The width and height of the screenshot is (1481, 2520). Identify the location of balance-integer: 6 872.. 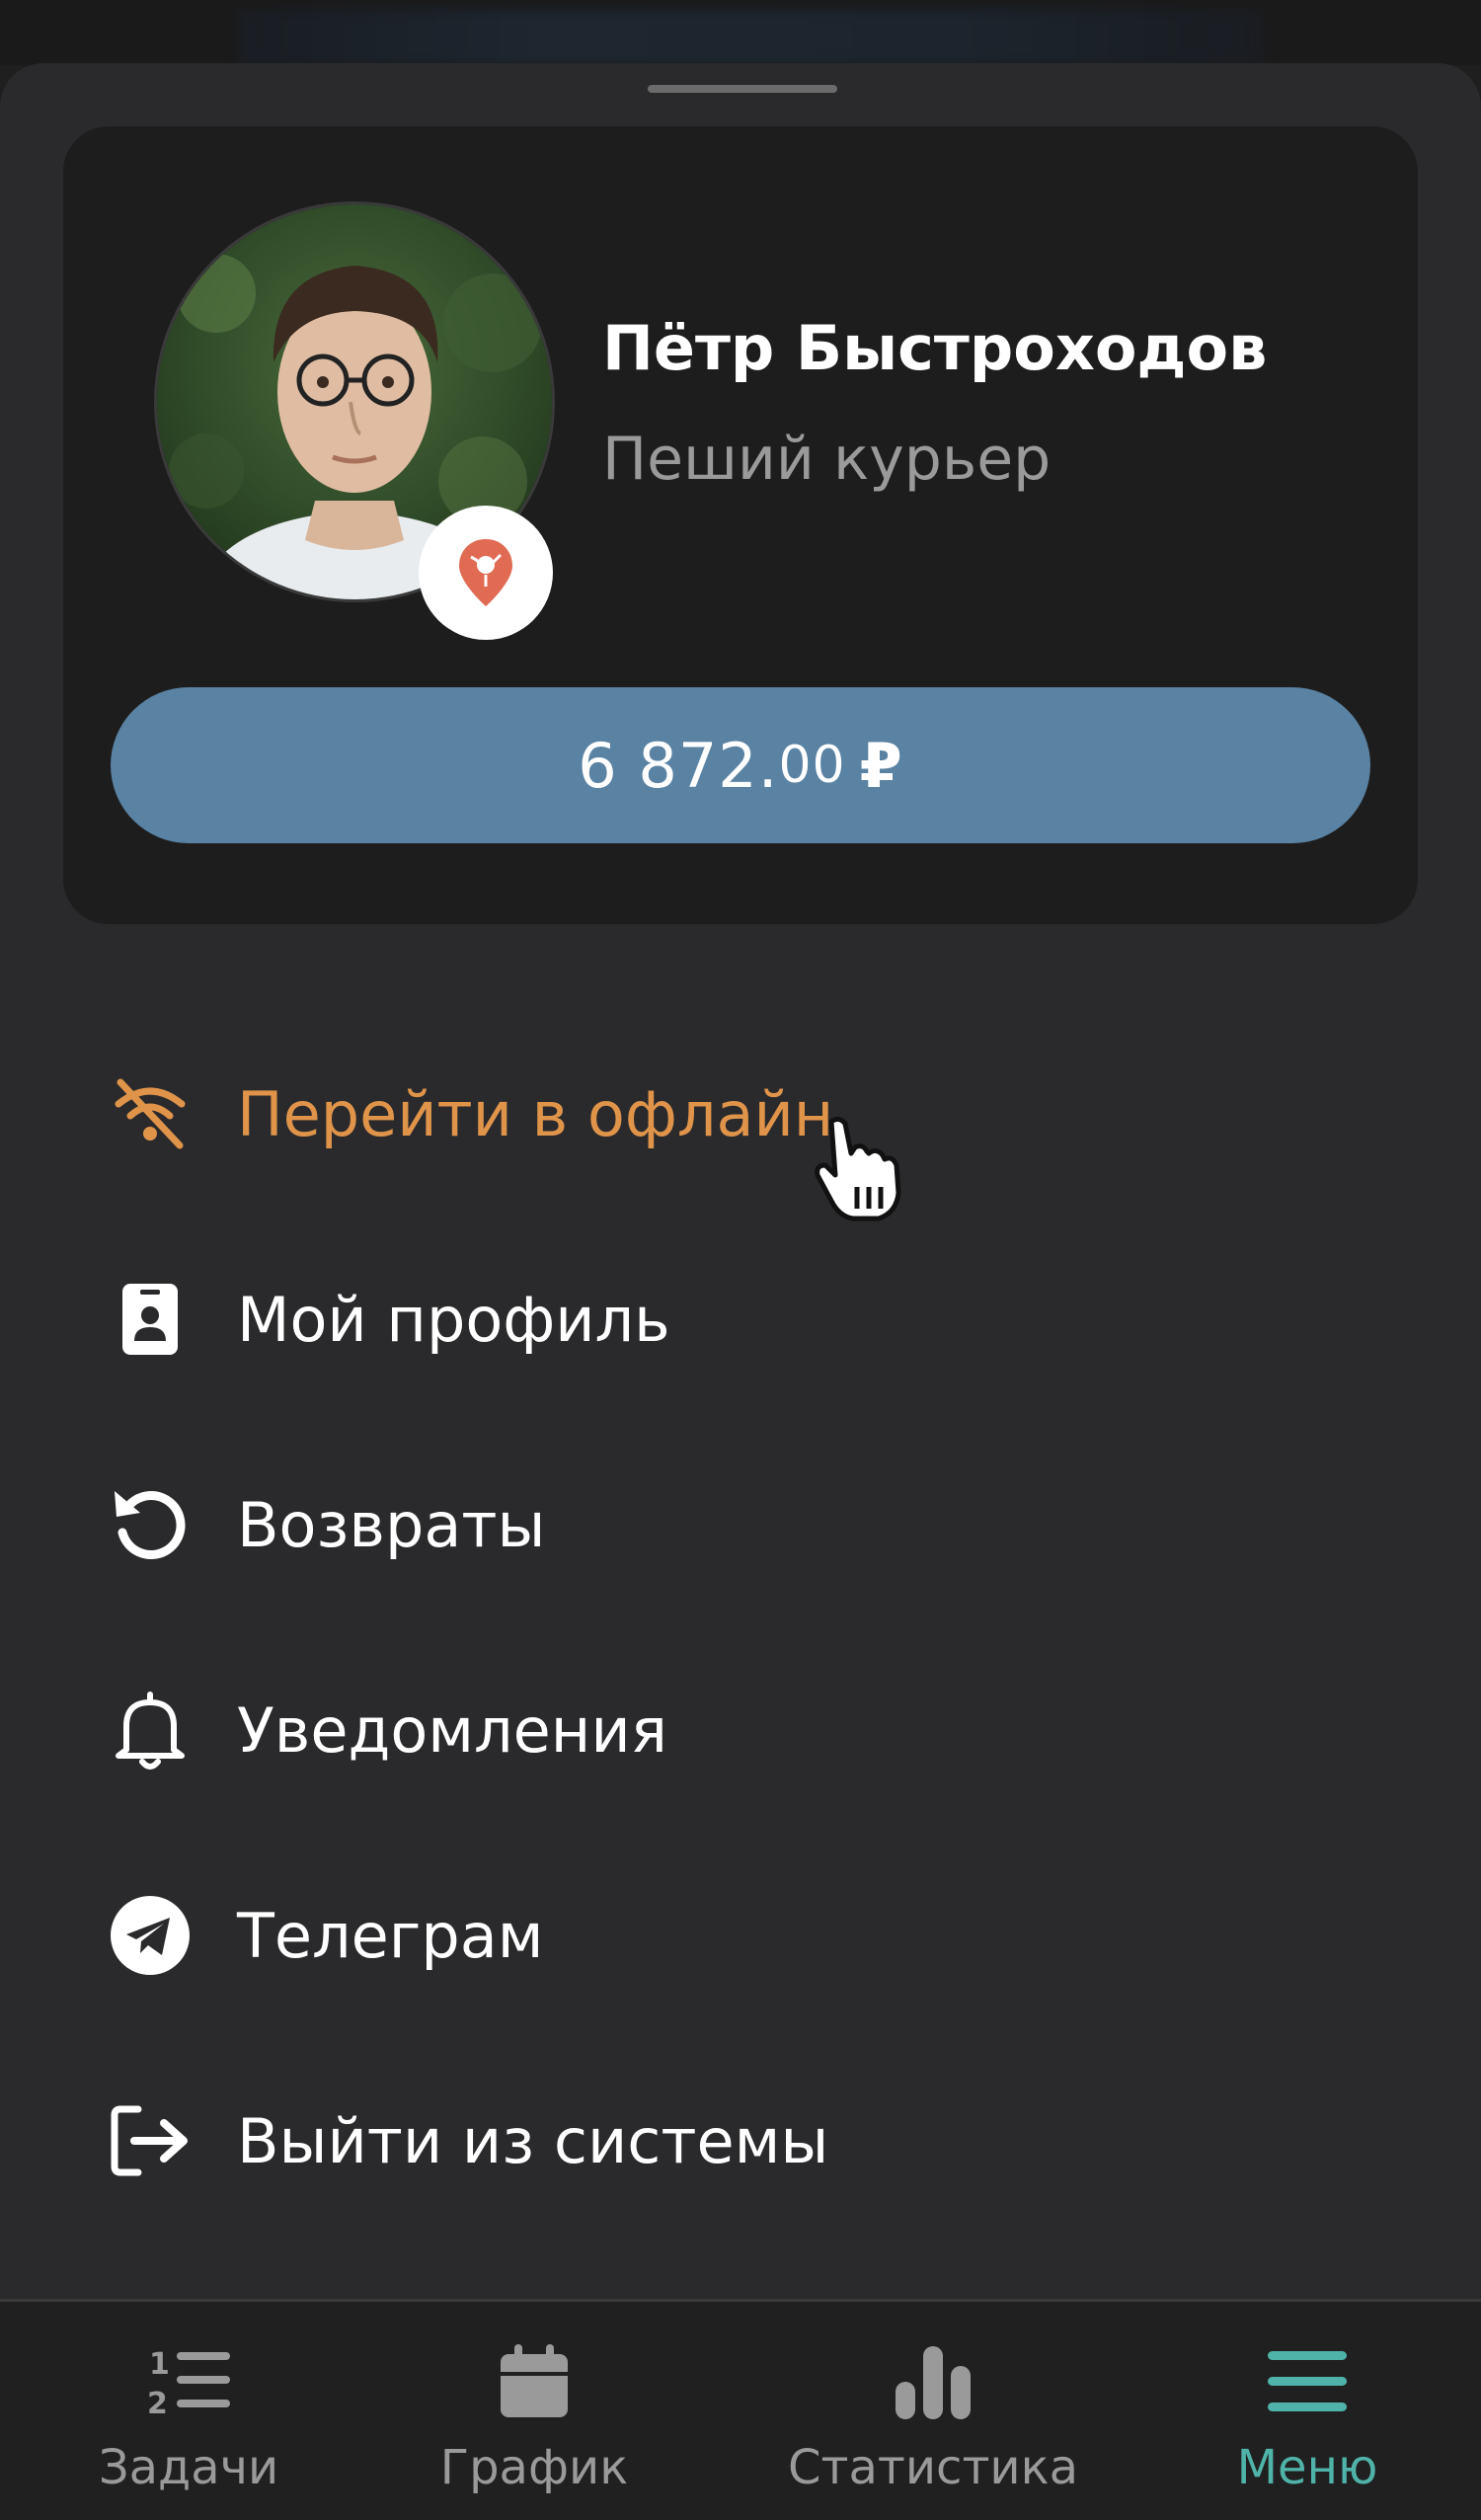
(678, 765).